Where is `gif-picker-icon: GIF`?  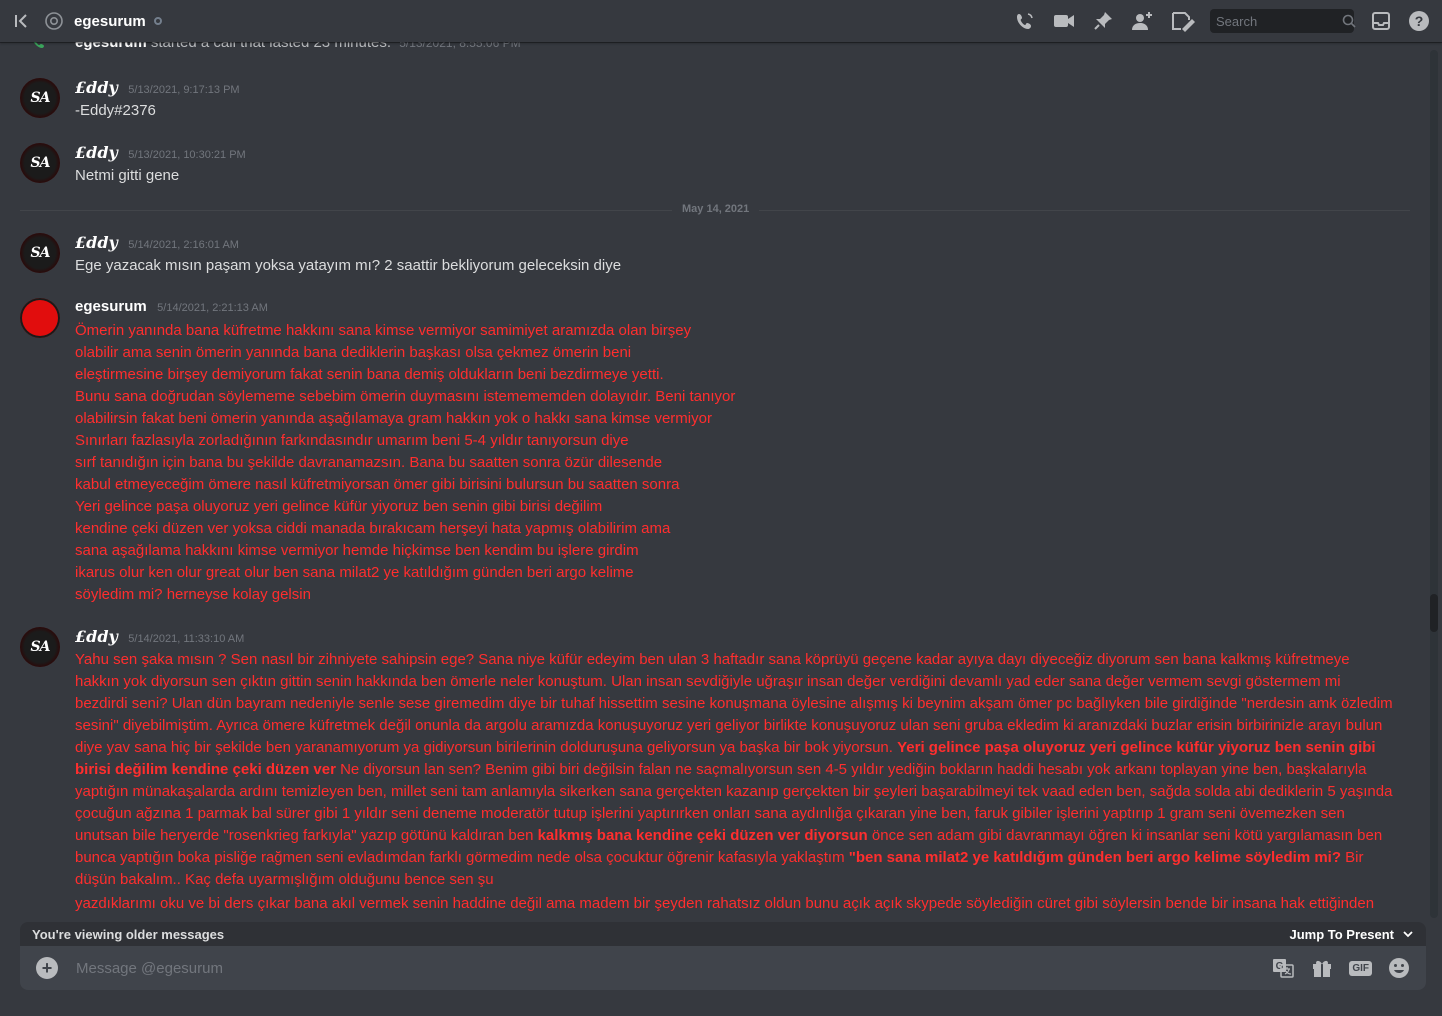
gif-picker-icon: GIF is located at coordinates (1360, 968).